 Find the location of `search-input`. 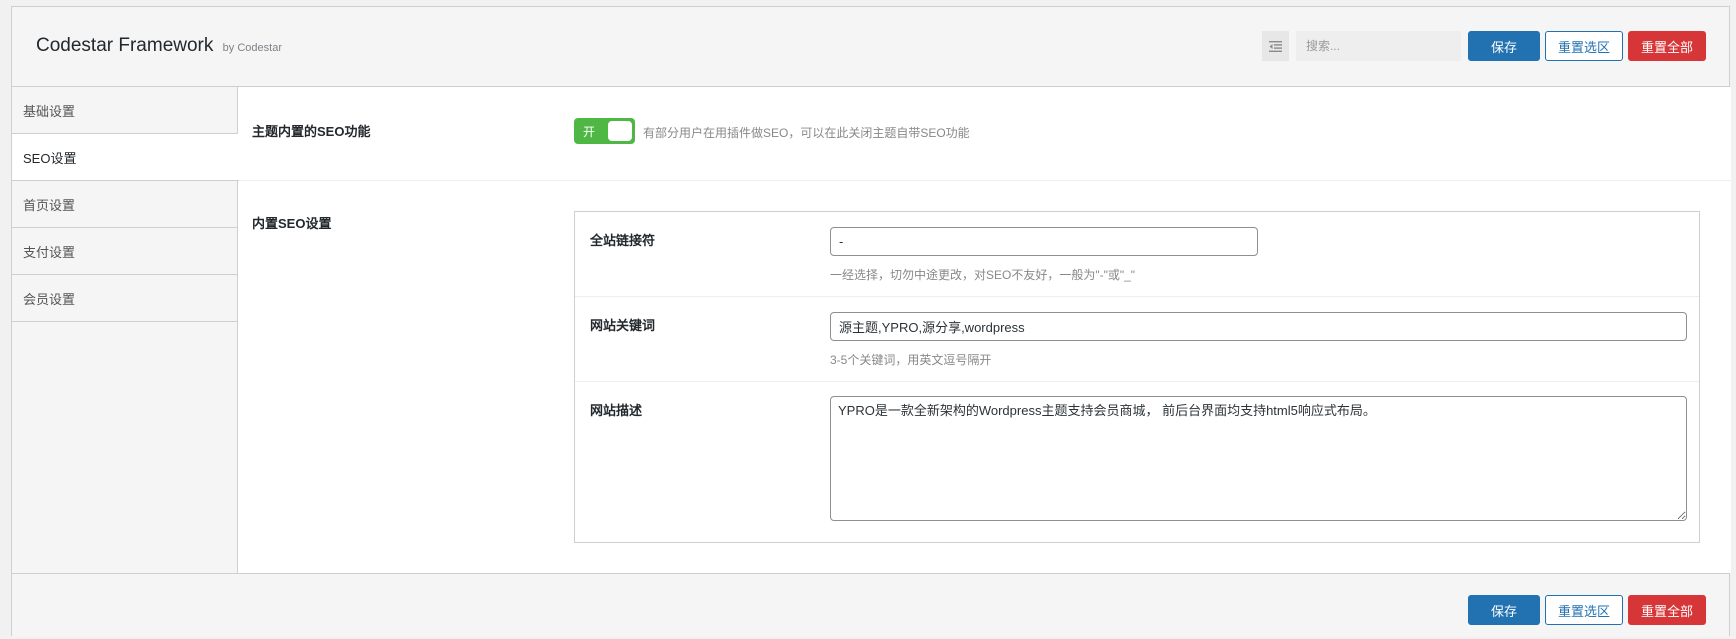

search-input is located at coordinates (1378, 46).